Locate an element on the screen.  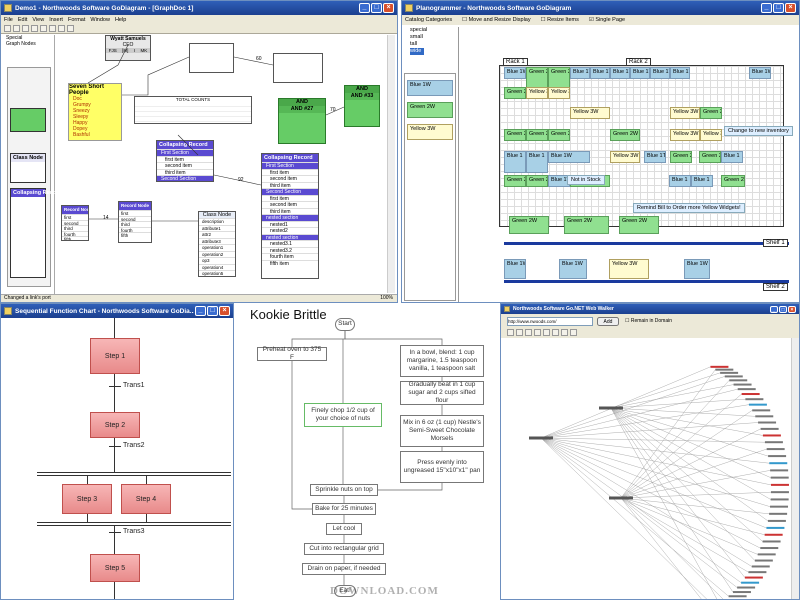
webwalker-scrollbar is located at coordinates (795, 468).